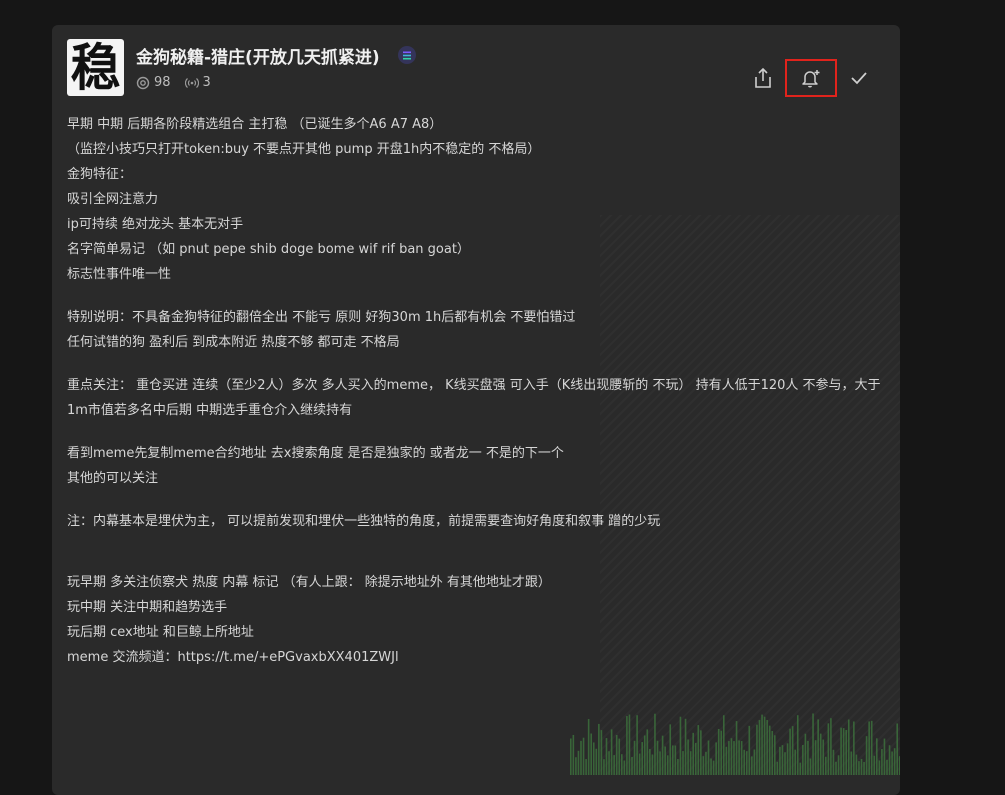 The image size is (1005, 795). I want to click on views-stat: 98, so click(153, 82).